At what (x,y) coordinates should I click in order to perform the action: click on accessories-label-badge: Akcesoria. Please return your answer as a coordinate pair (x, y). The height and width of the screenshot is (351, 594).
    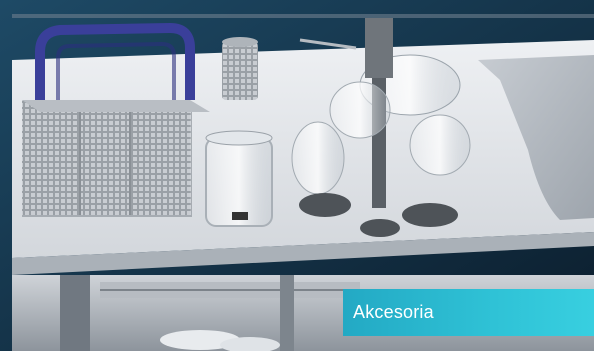
    Looking at the image, I should click on (468, 312).